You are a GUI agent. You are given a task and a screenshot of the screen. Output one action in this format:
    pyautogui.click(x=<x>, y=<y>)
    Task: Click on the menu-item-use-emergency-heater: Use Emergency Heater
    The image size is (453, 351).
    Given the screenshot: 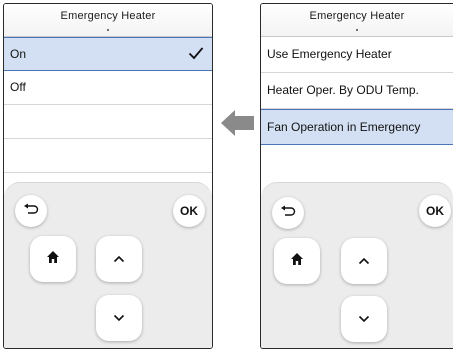 What is the action you would take?
    pyautogui.click(x=357, y=55)
    